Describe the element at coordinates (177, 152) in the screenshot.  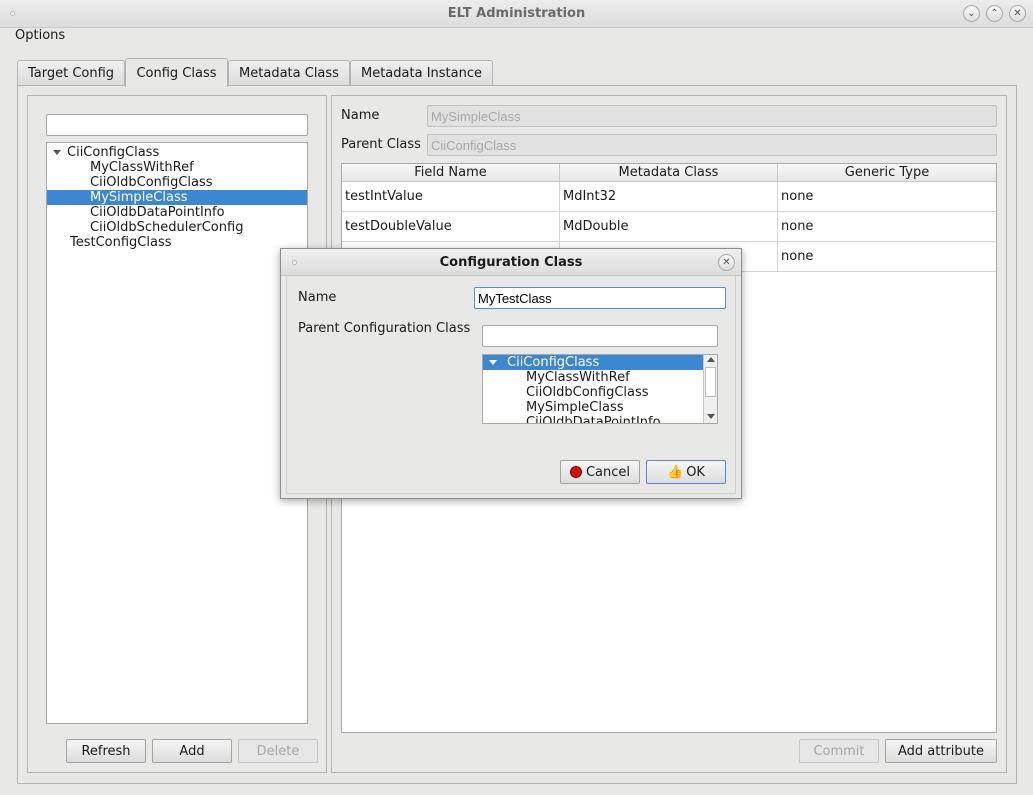
I see `tree-item-ciiconfigclass: CiiConfigClass` at that location.